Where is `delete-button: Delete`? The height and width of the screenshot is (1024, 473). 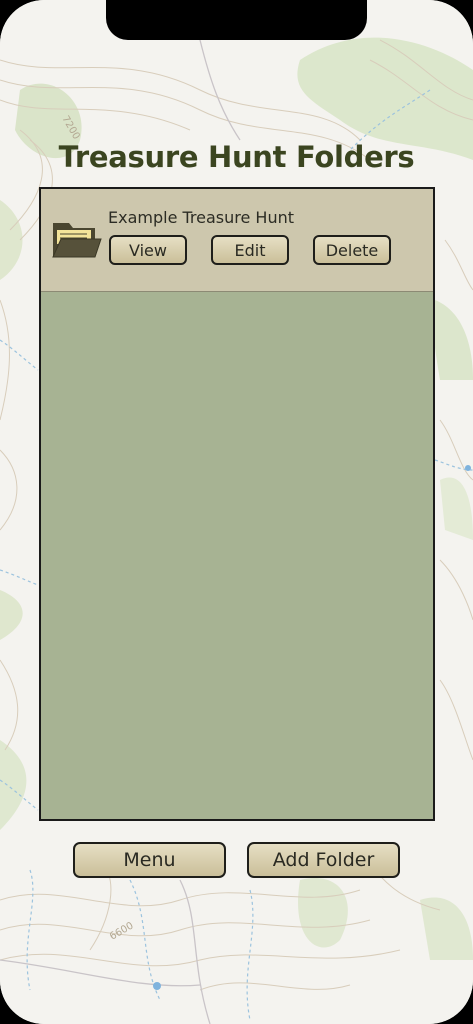 delete-button: Delete is located at coordinates (352, 250).